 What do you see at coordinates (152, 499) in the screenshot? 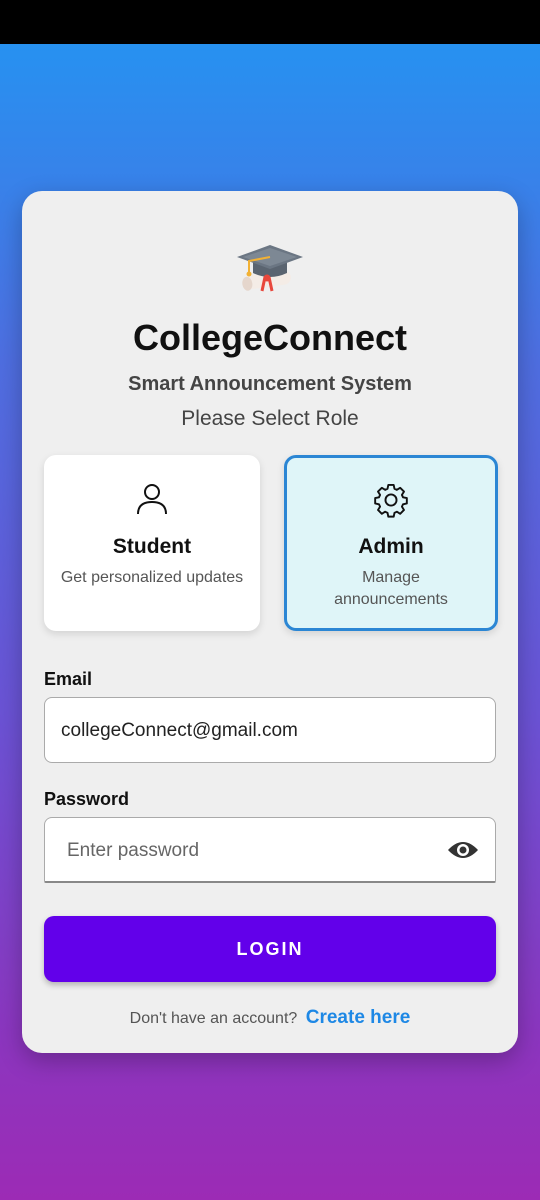
I see `user-icon` at bounding box center [152, 499].